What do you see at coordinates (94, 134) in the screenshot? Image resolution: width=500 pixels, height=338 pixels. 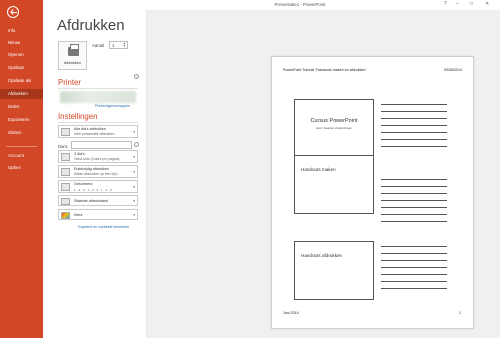 I see `setting-description: Hele presentatie afdrukken` at bounding box center [94, 134].